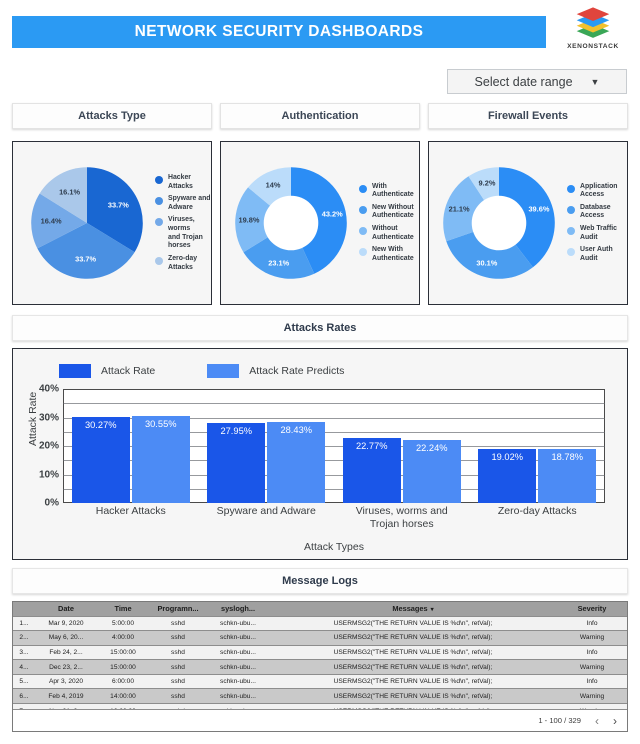  Describe the element at coordinates (48, 474) in the screenshot. I see `y-axis-tick-label: 10%` at that location.